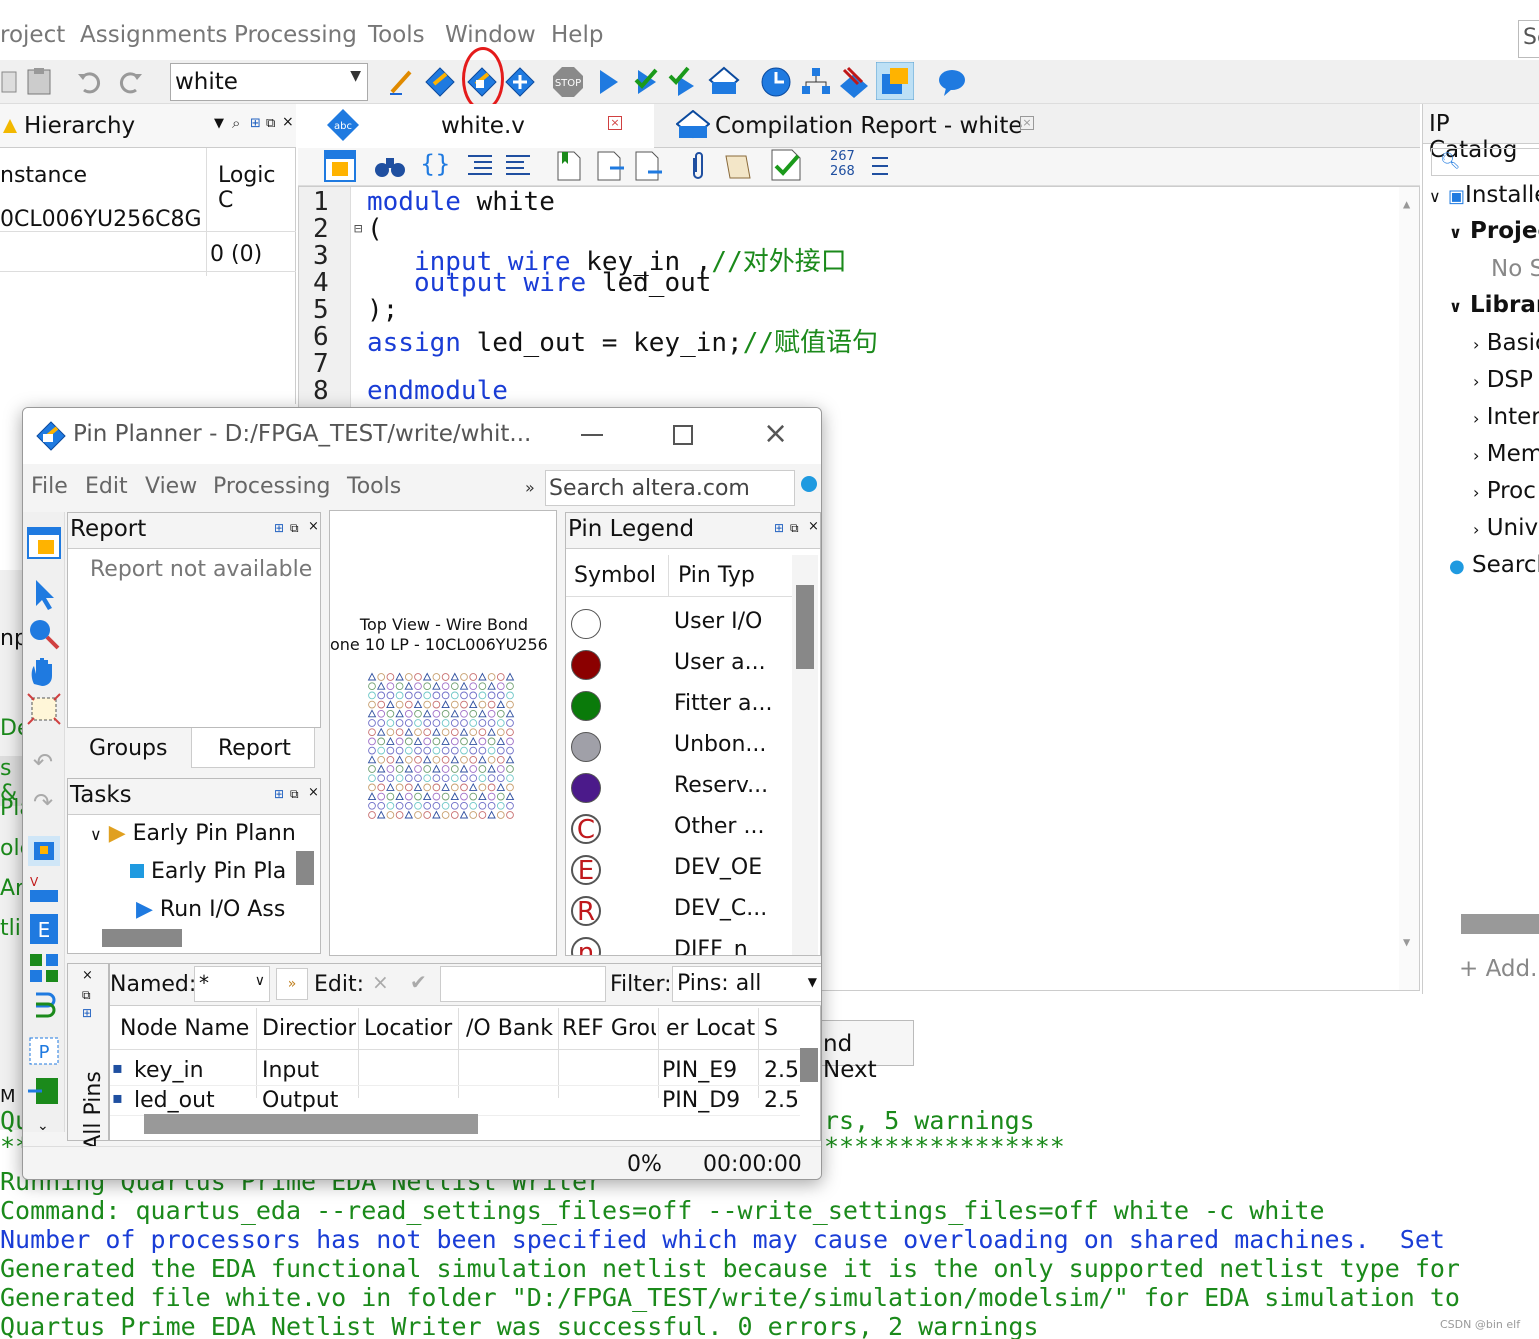 This screenshot has width=1539, height=1339. Describe the element at coordinates (1506, 417) in the screenshot. I see `tree-item: › Inter` at that location.